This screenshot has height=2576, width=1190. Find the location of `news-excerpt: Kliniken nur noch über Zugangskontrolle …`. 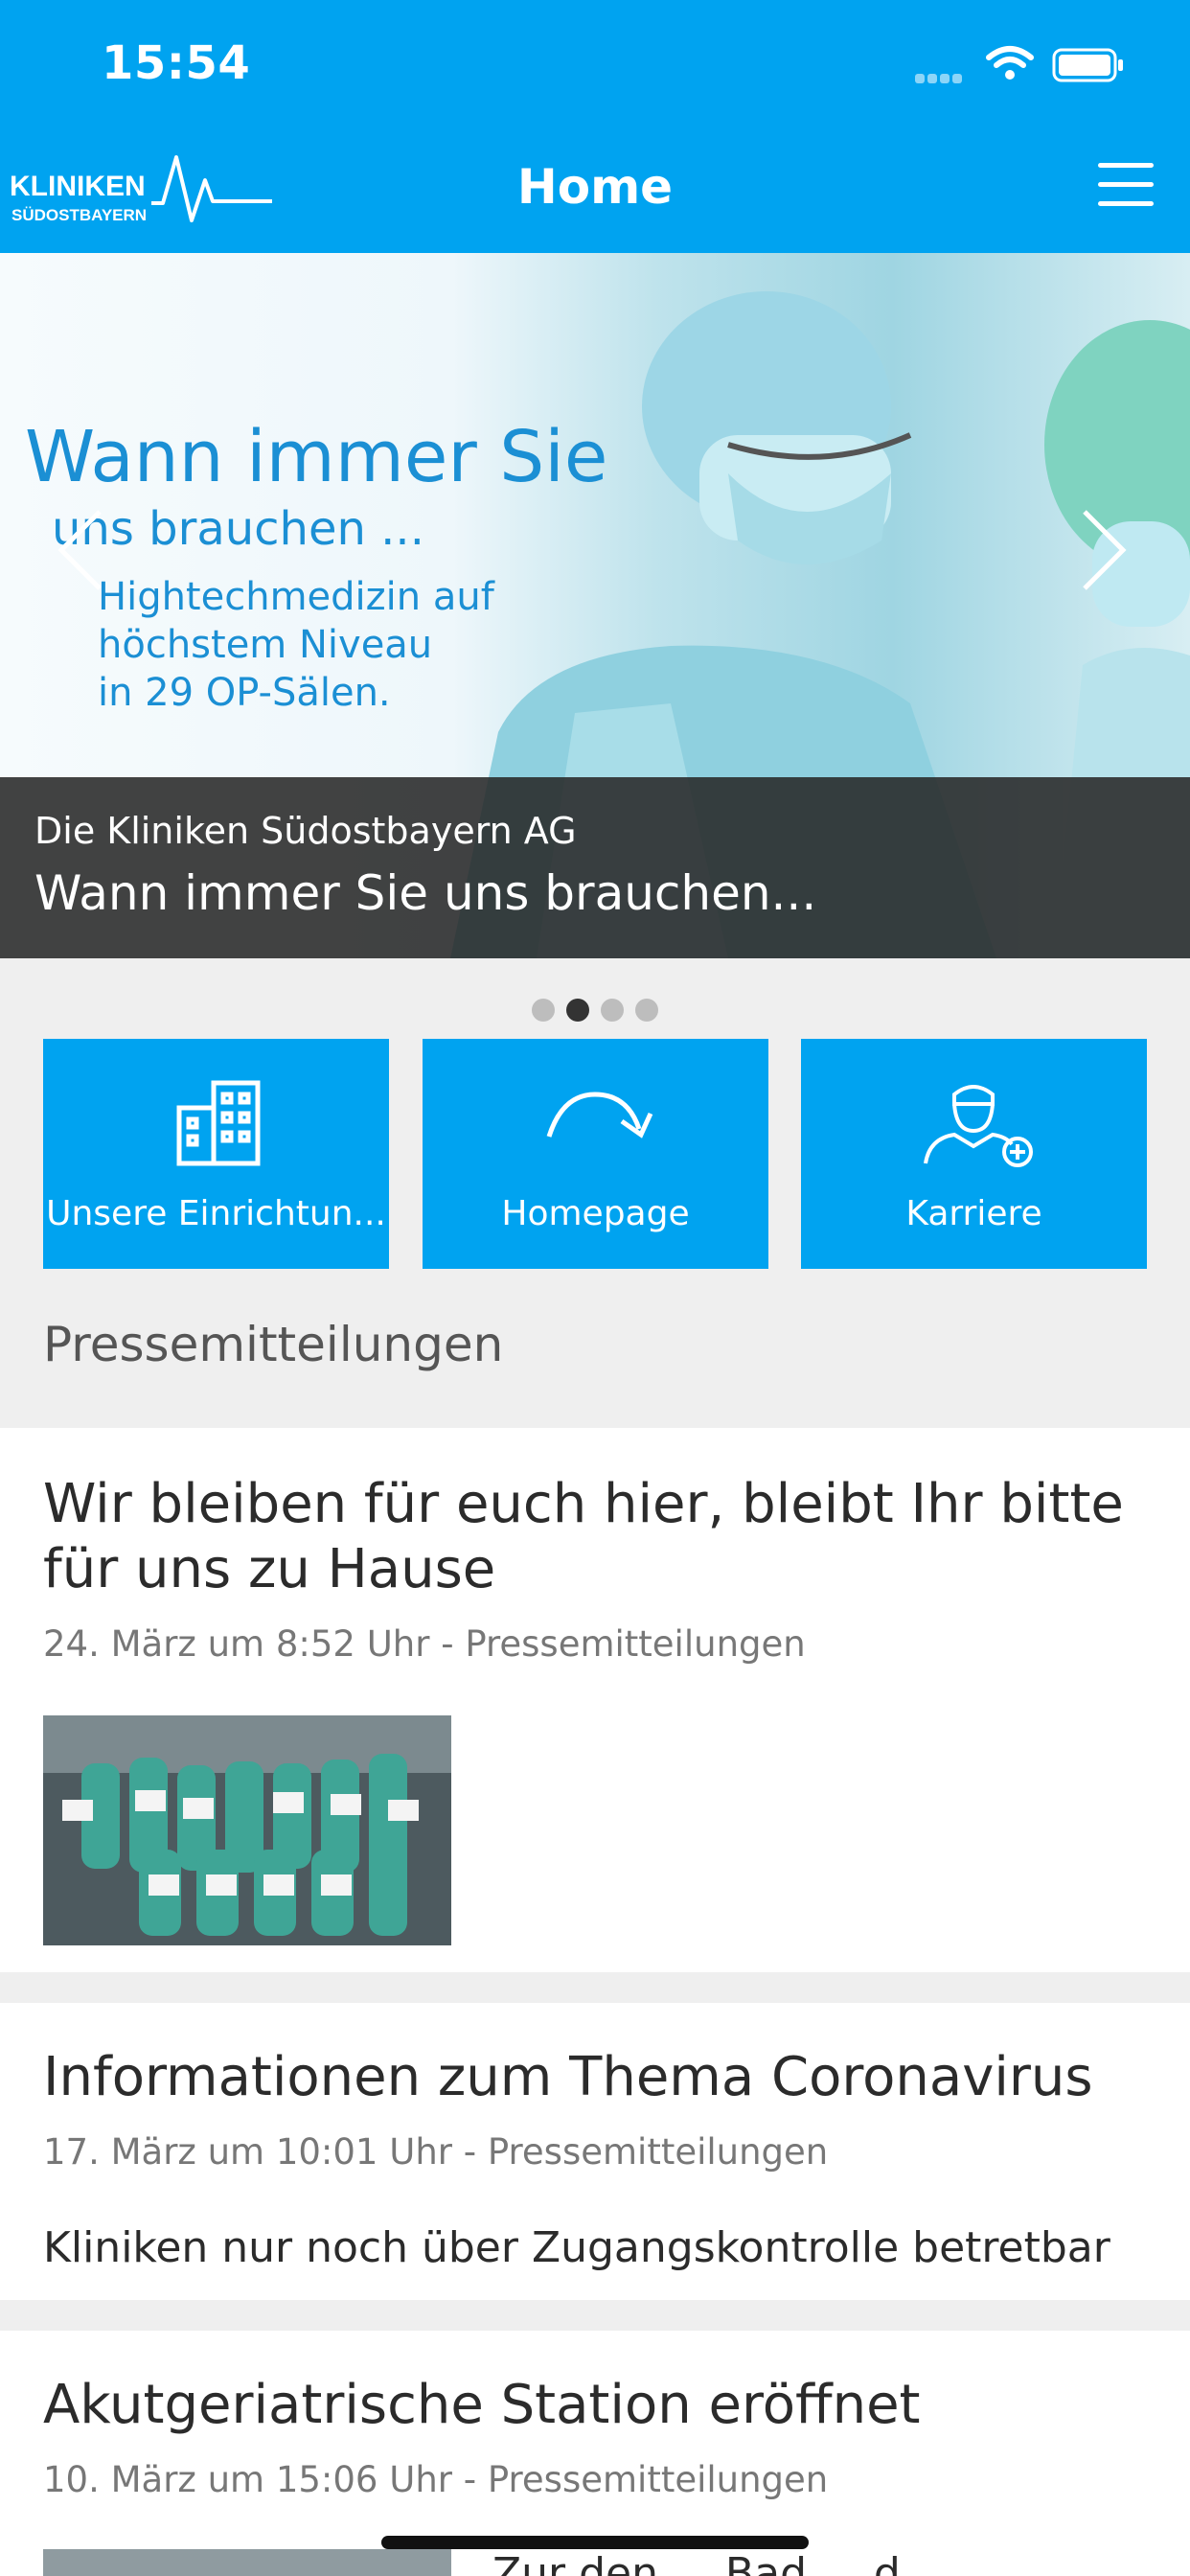

news-excerpt: Kliniken nur noch über Zugangskontrolle … is located at coordinates (576, 2248).